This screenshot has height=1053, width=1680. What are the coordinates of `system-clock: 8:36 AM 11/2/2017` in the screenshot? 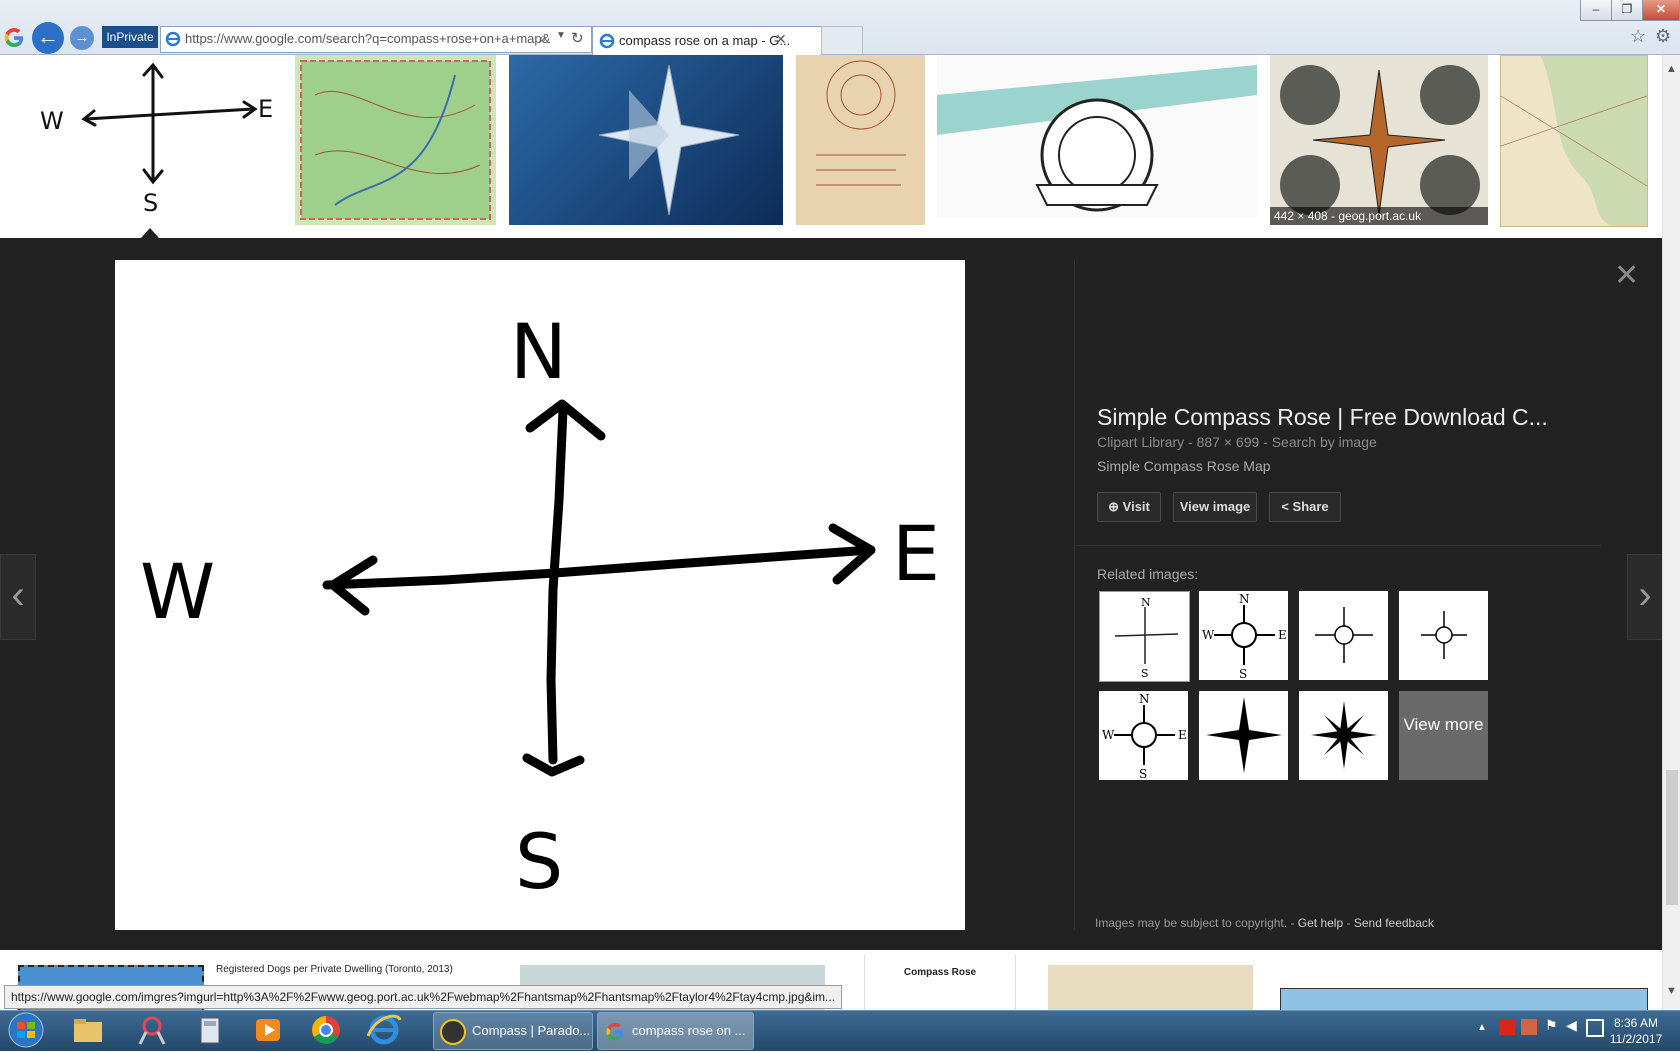 It's located at (1636, 1031).